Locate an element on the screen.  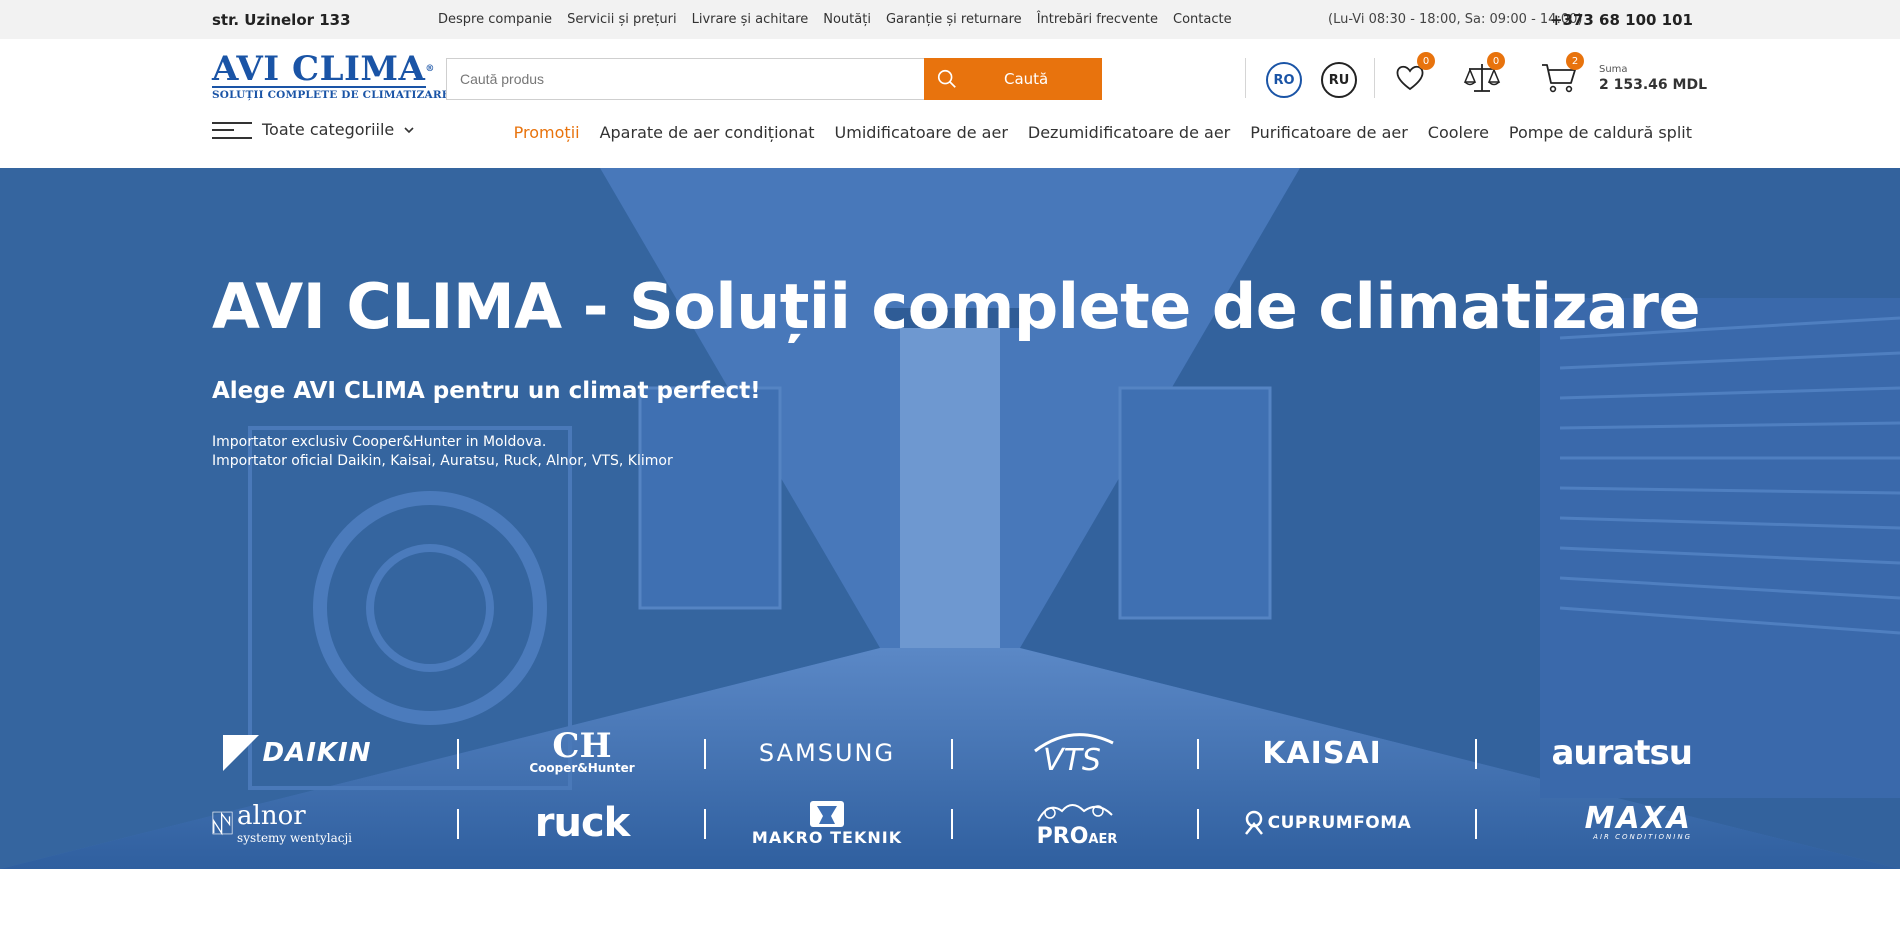
lang-ro-button: RO is located at coordinates (1284, 80).